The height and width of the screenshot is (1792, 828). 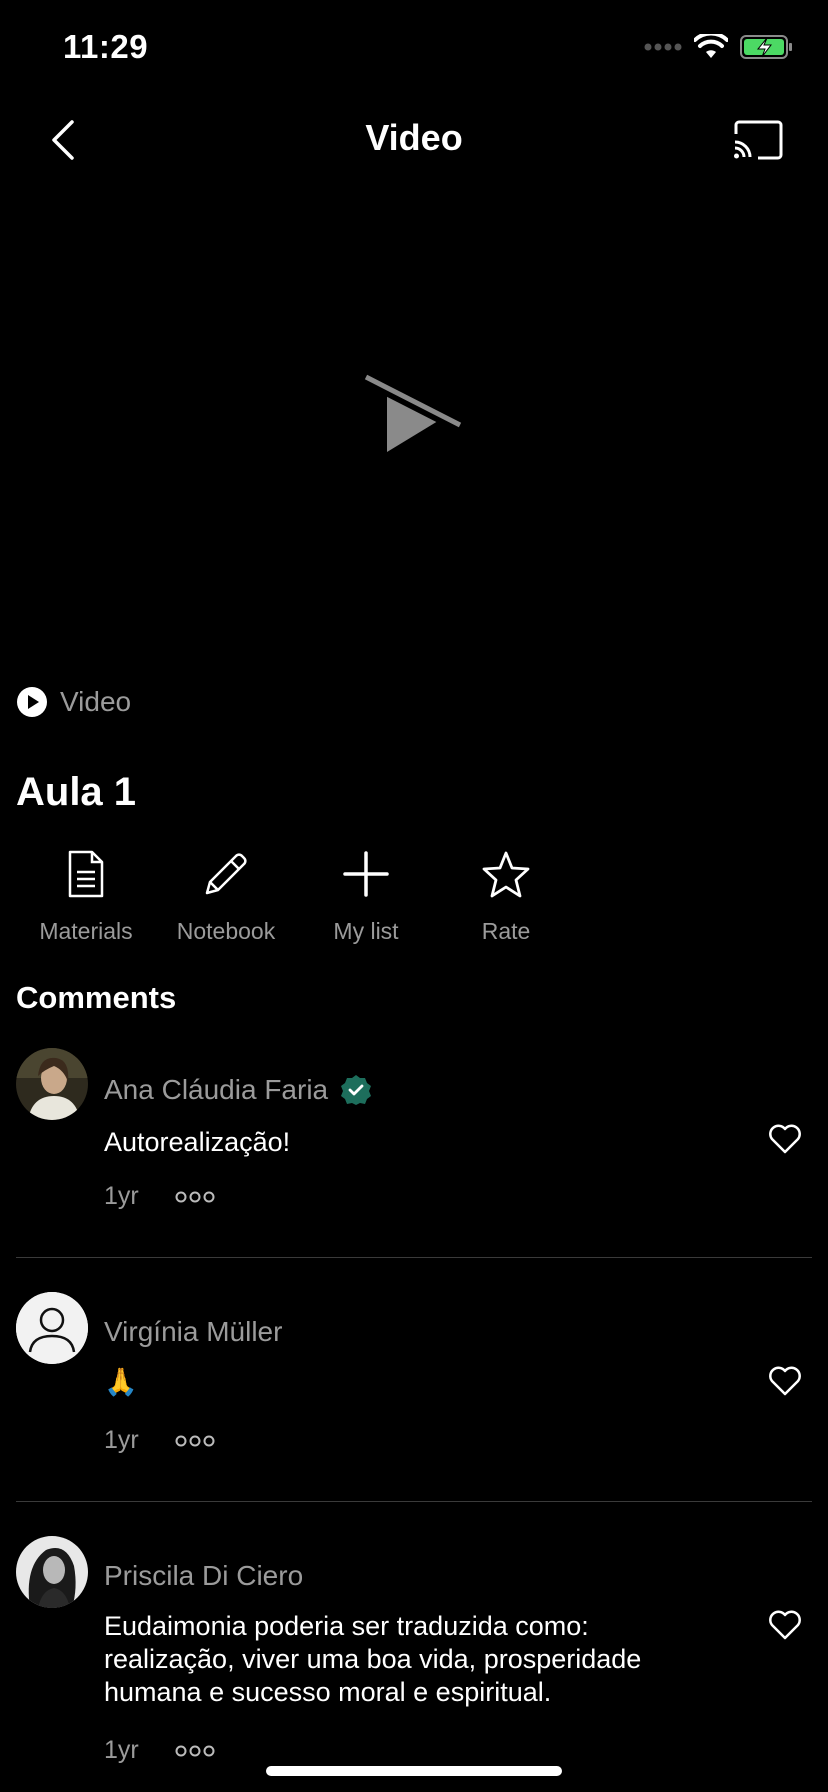 What do you see at coordinates (86, 931) in the screenshot?
I see `materials-label: Materials` at bounding box center [86, 931].